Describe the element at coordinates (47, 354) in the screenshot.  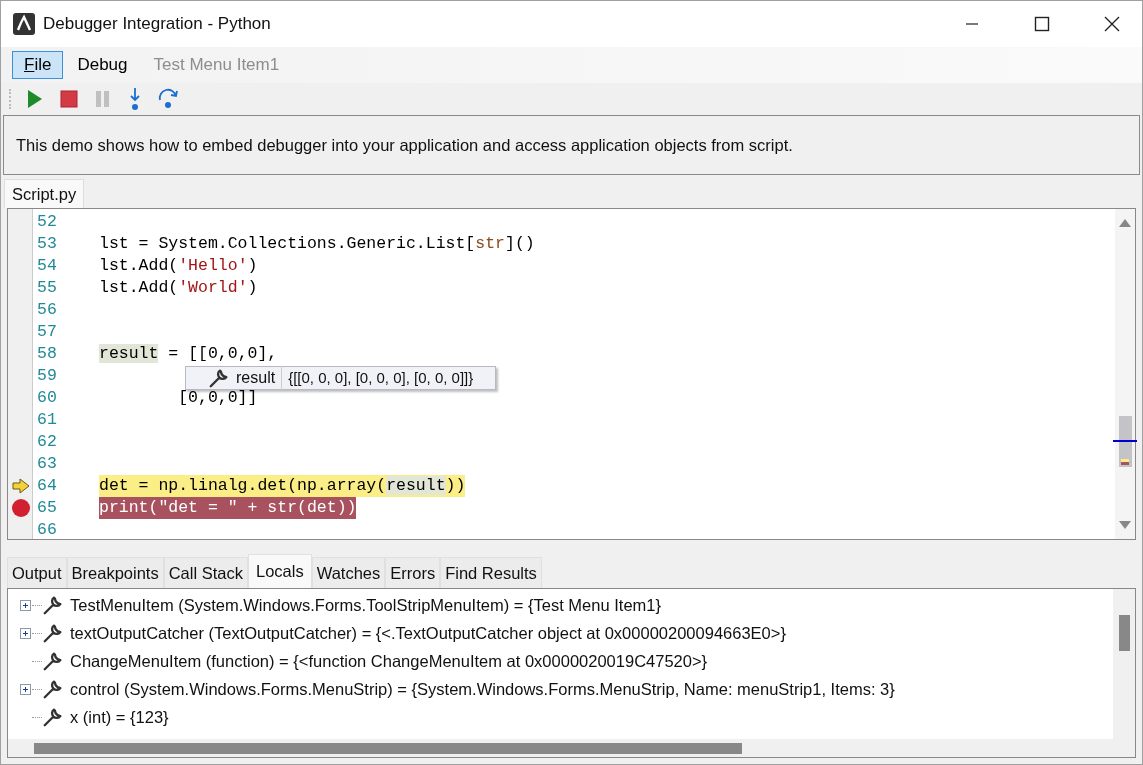
I see `line-number: 58` at that location.